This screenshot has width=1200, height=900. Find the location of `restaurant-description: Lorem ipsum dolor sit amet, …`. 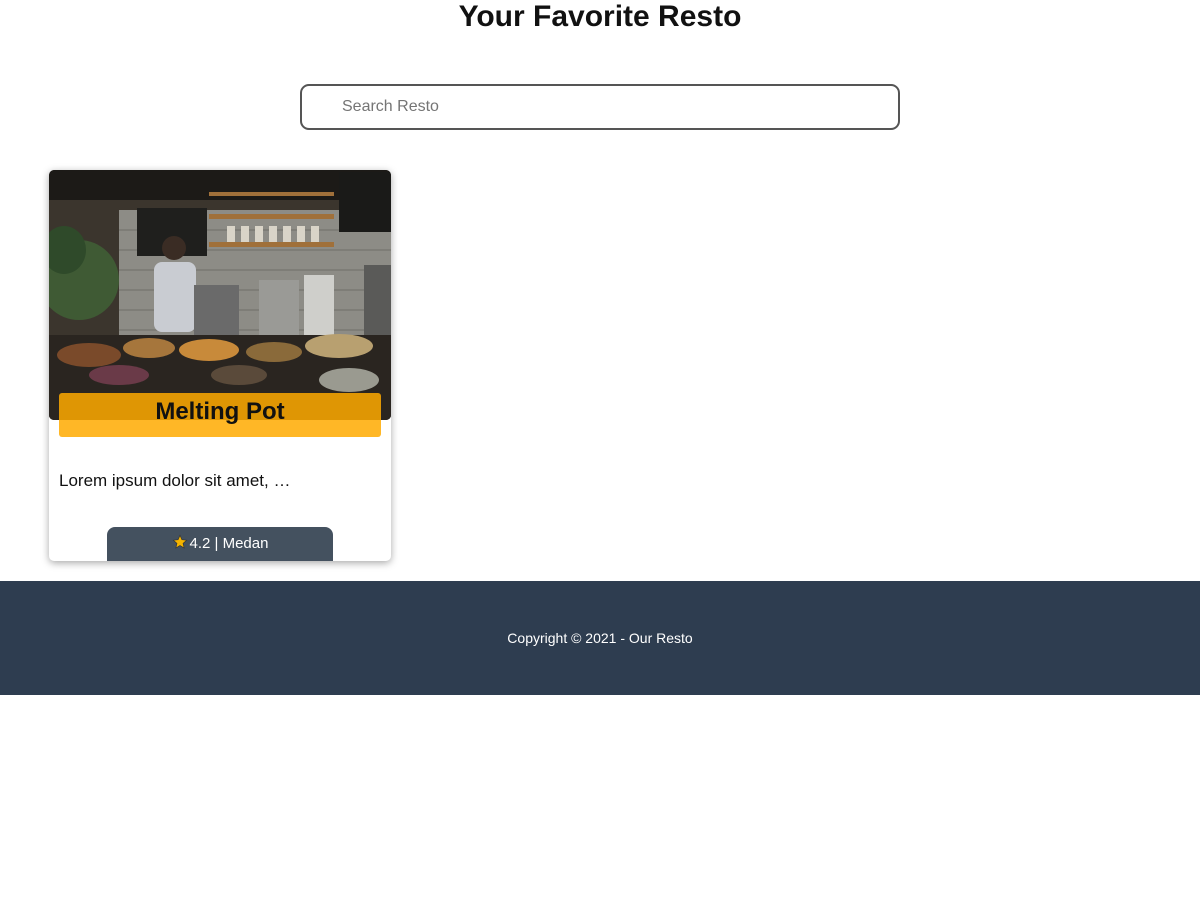

restaurant-description: Lorem ipsum dolor sit amet, … is located at coordinates (175, 480).